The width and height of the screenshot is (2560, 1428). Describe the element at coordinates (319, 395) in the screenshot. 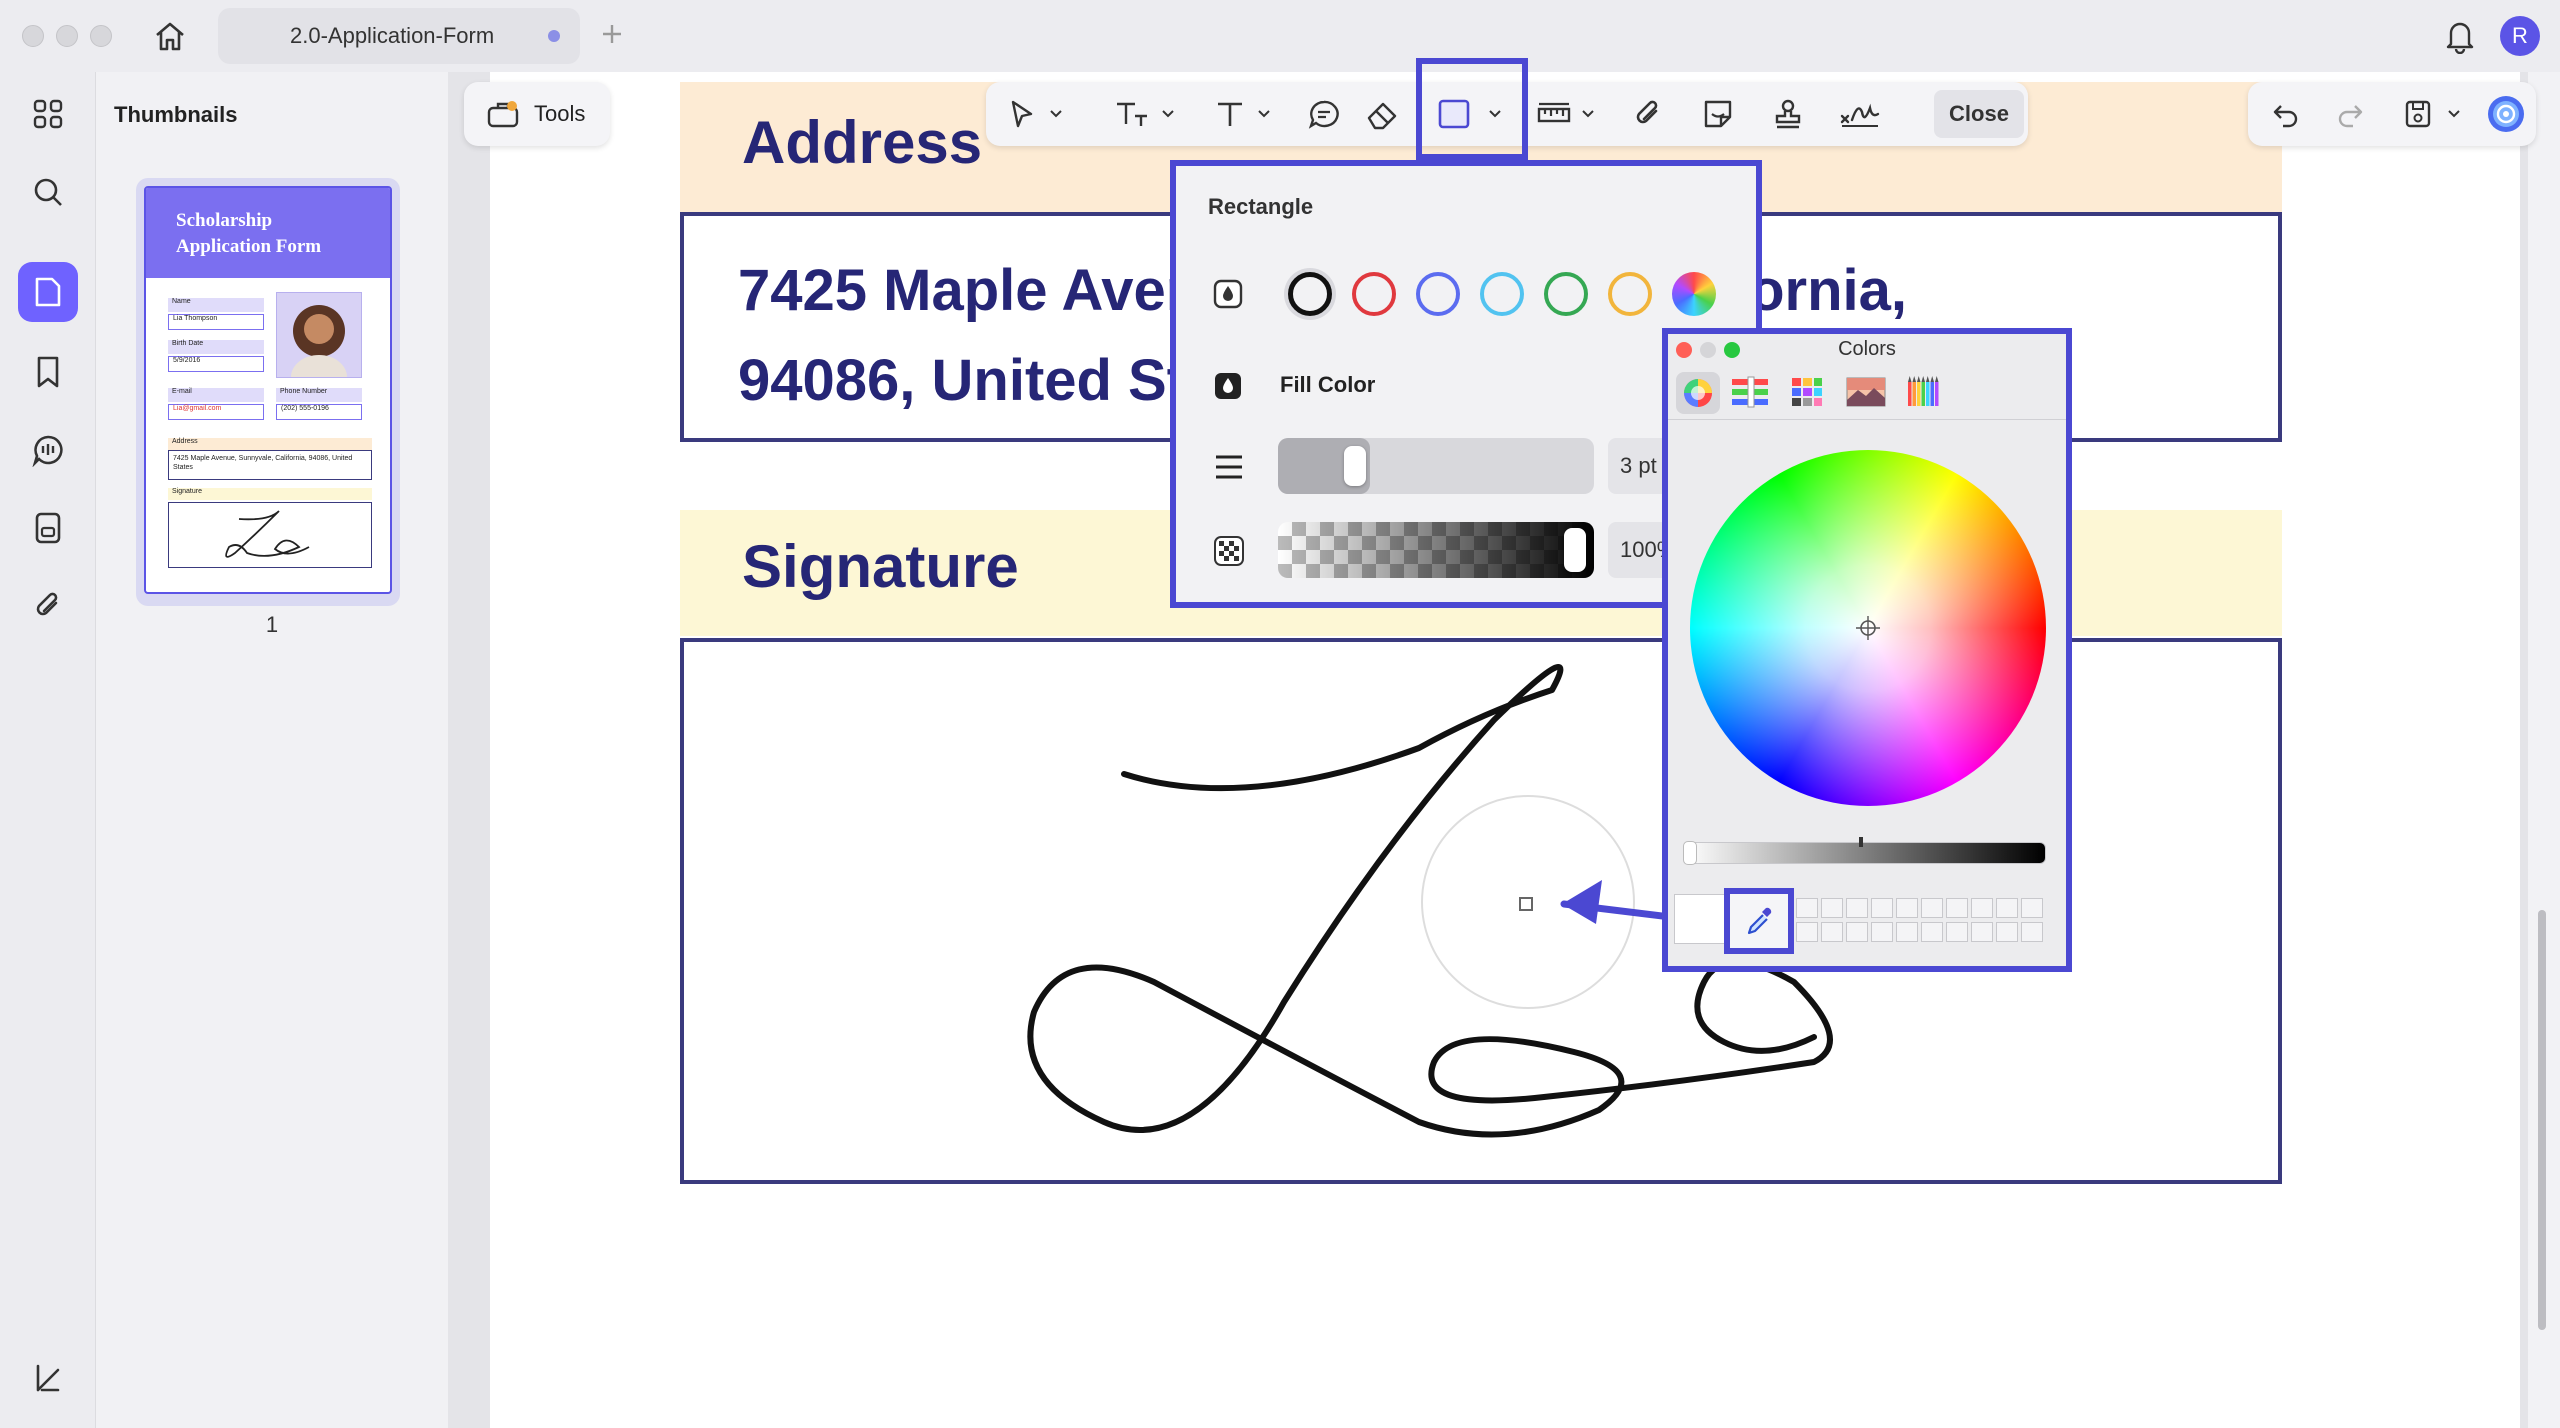

I see `thumb-phone-label: Phone Number` at that location.